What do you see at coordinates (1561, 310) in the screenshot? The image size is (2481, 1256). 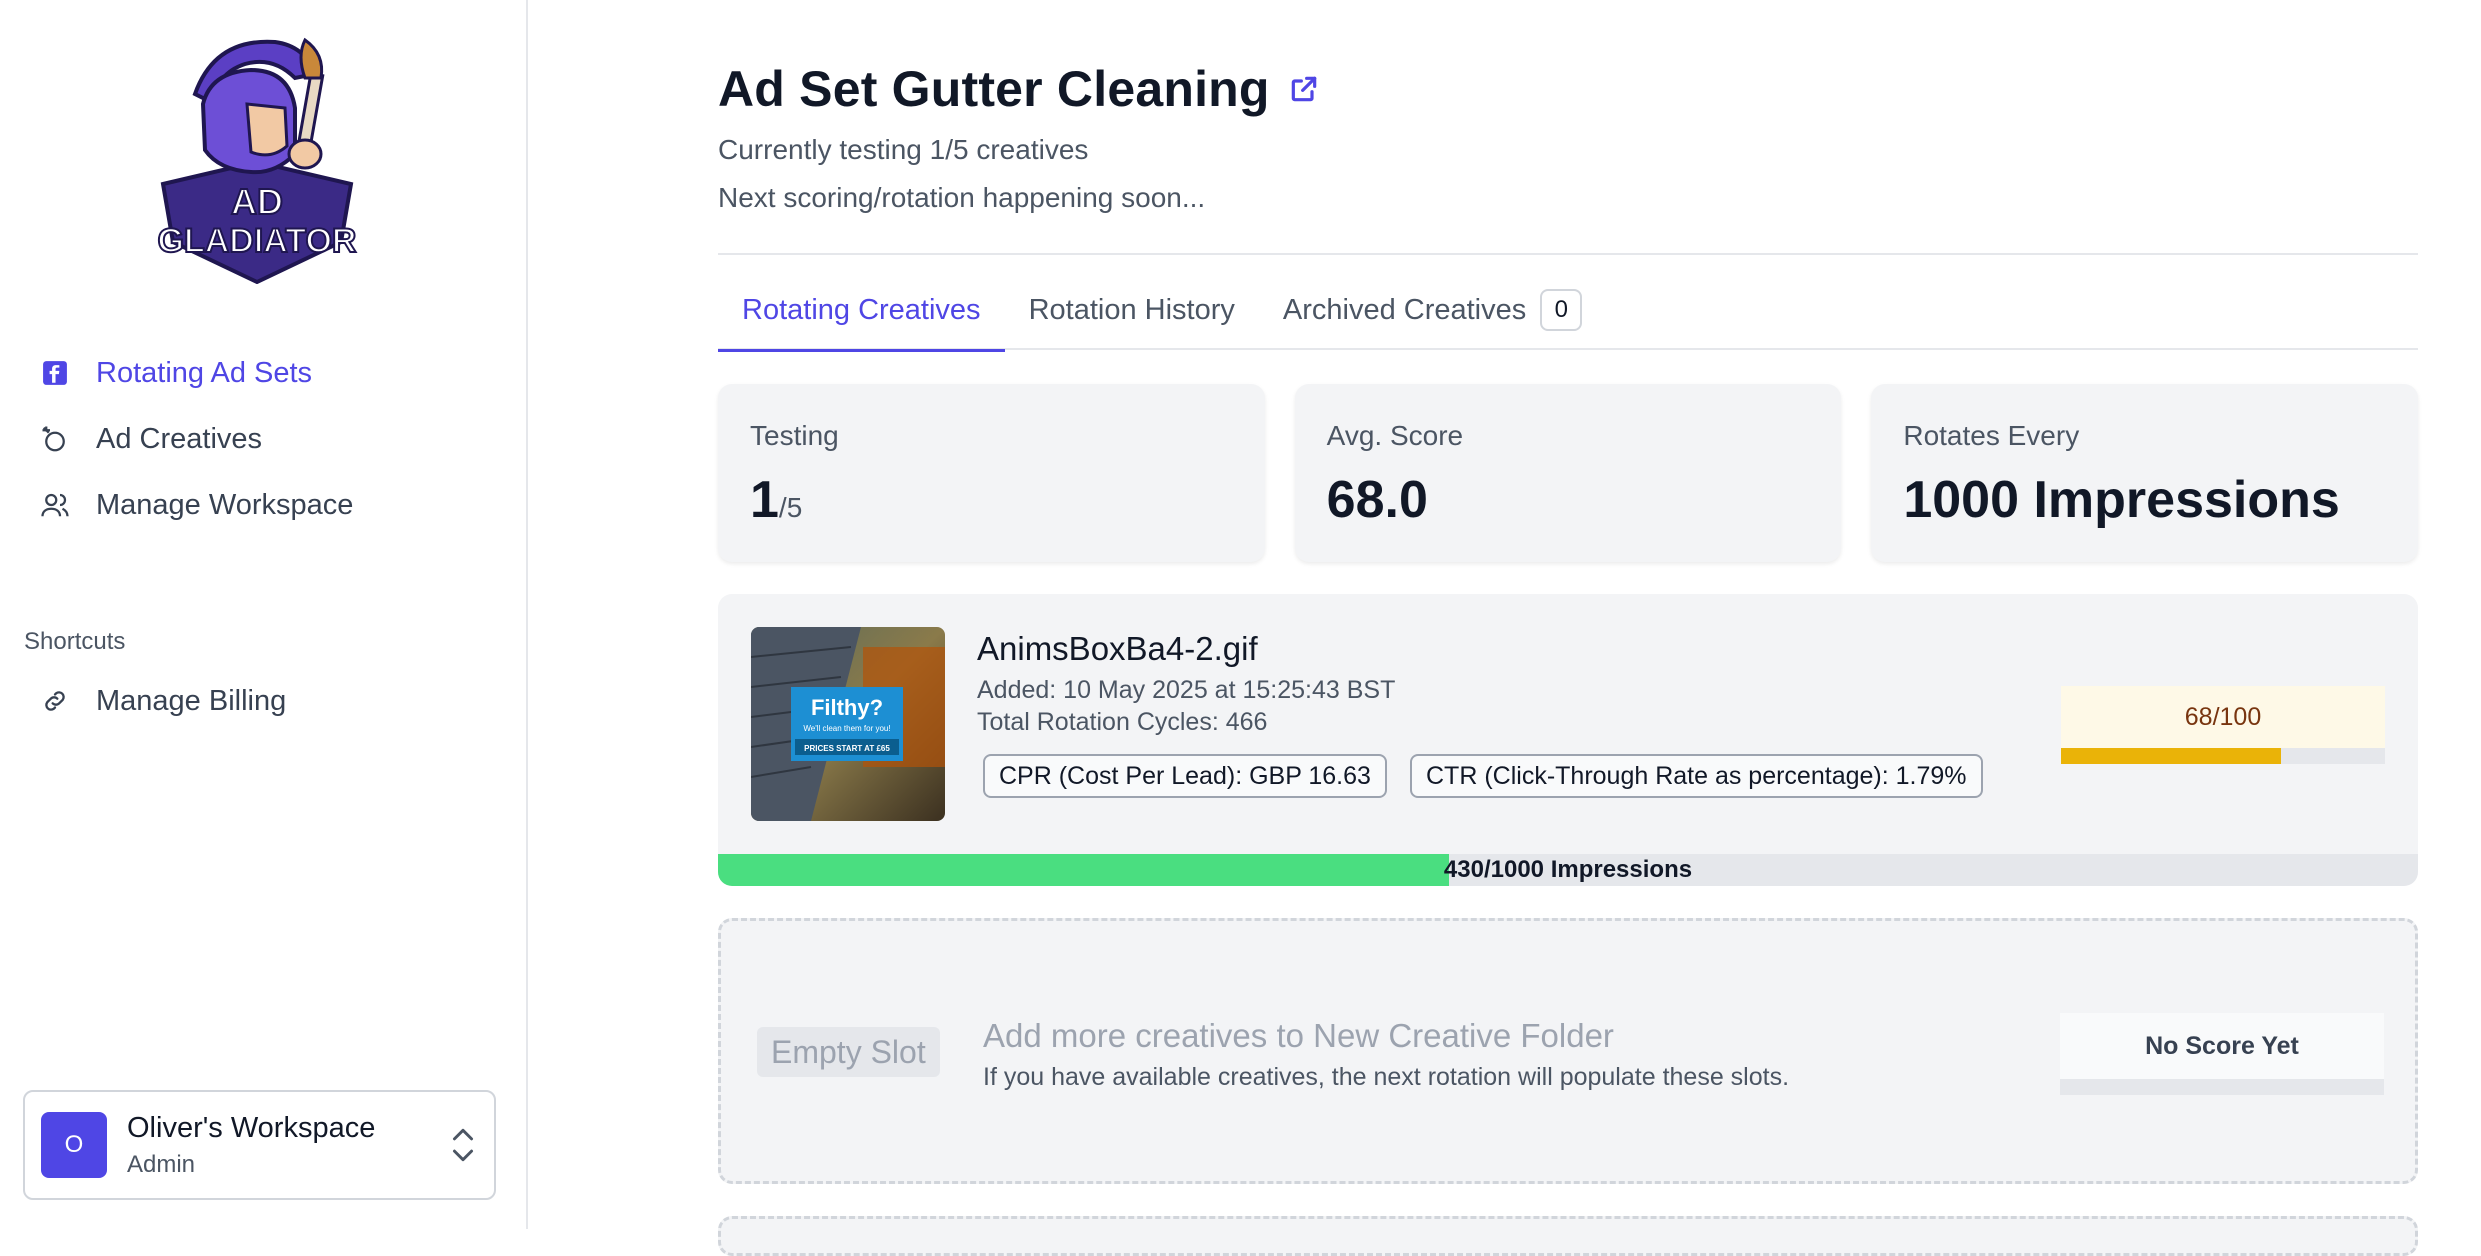 I see `archived-count-badge: 0` at bounding box center [1561, 310].